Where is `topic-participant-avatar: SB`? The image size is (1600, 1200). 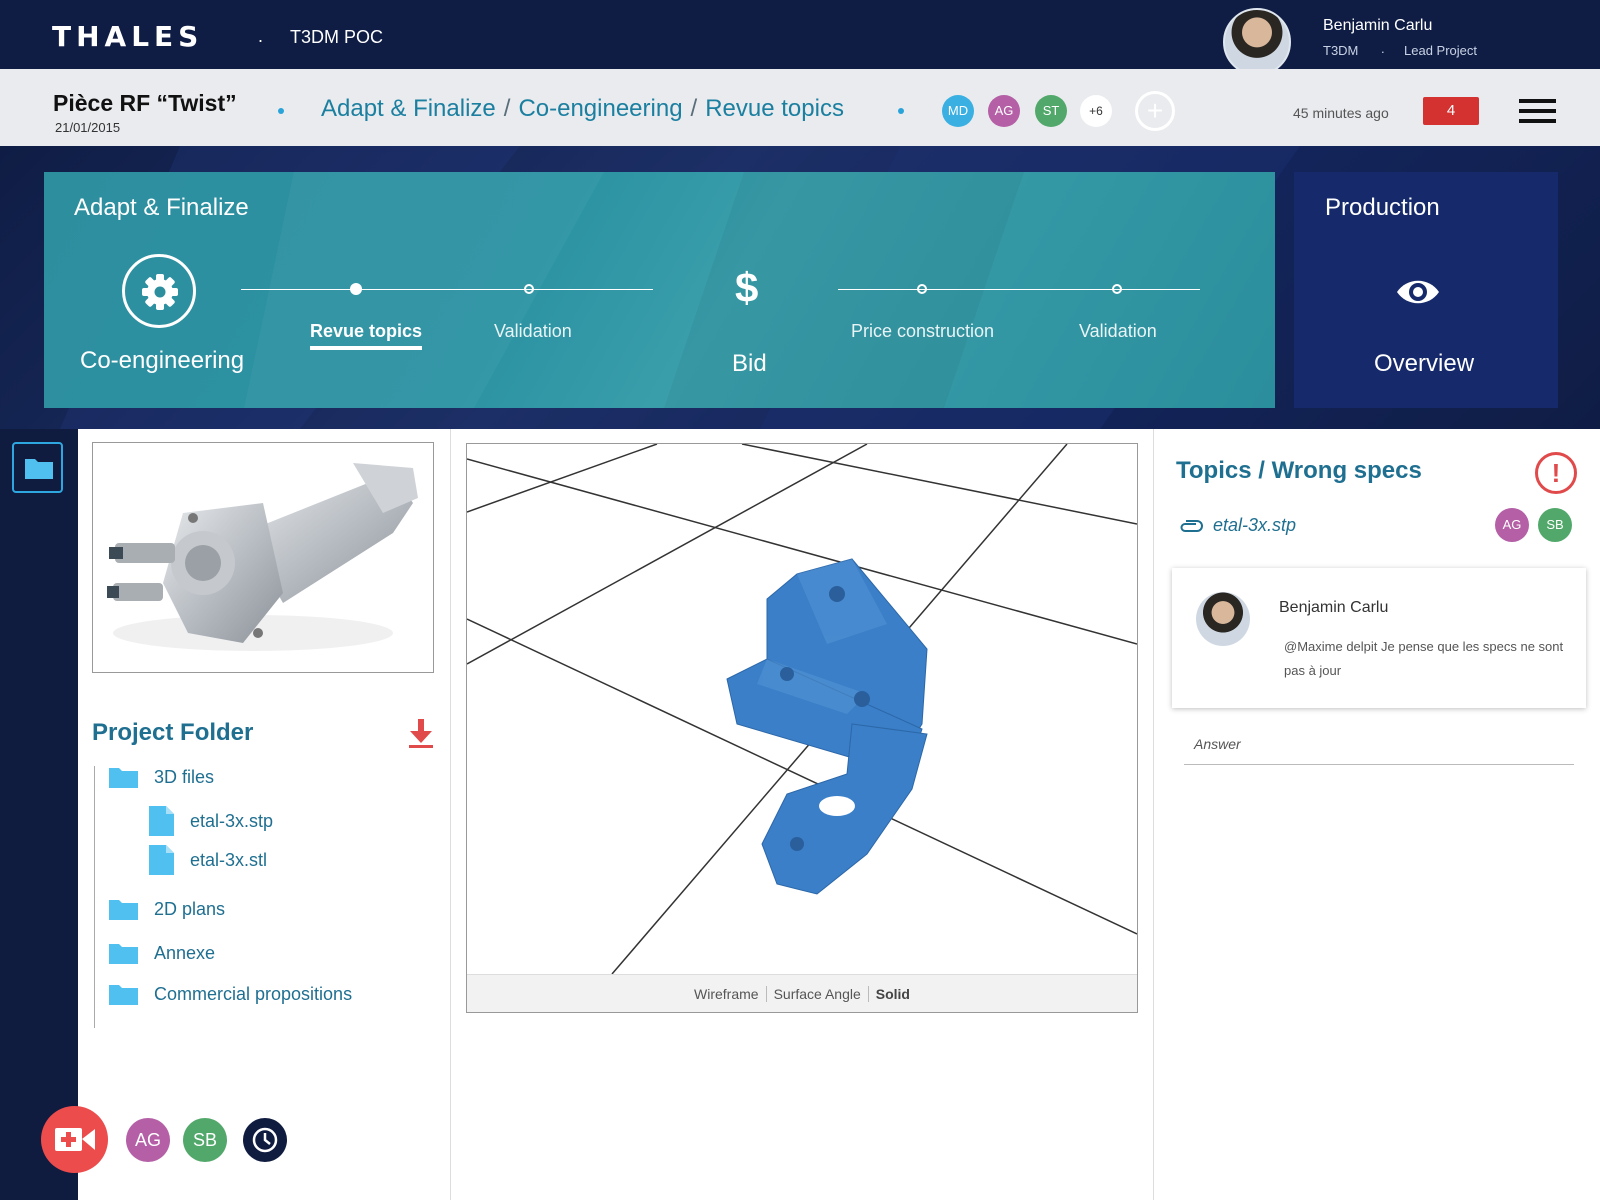
topic-participant-avatar: SB is located at coordinates (1555, 525).